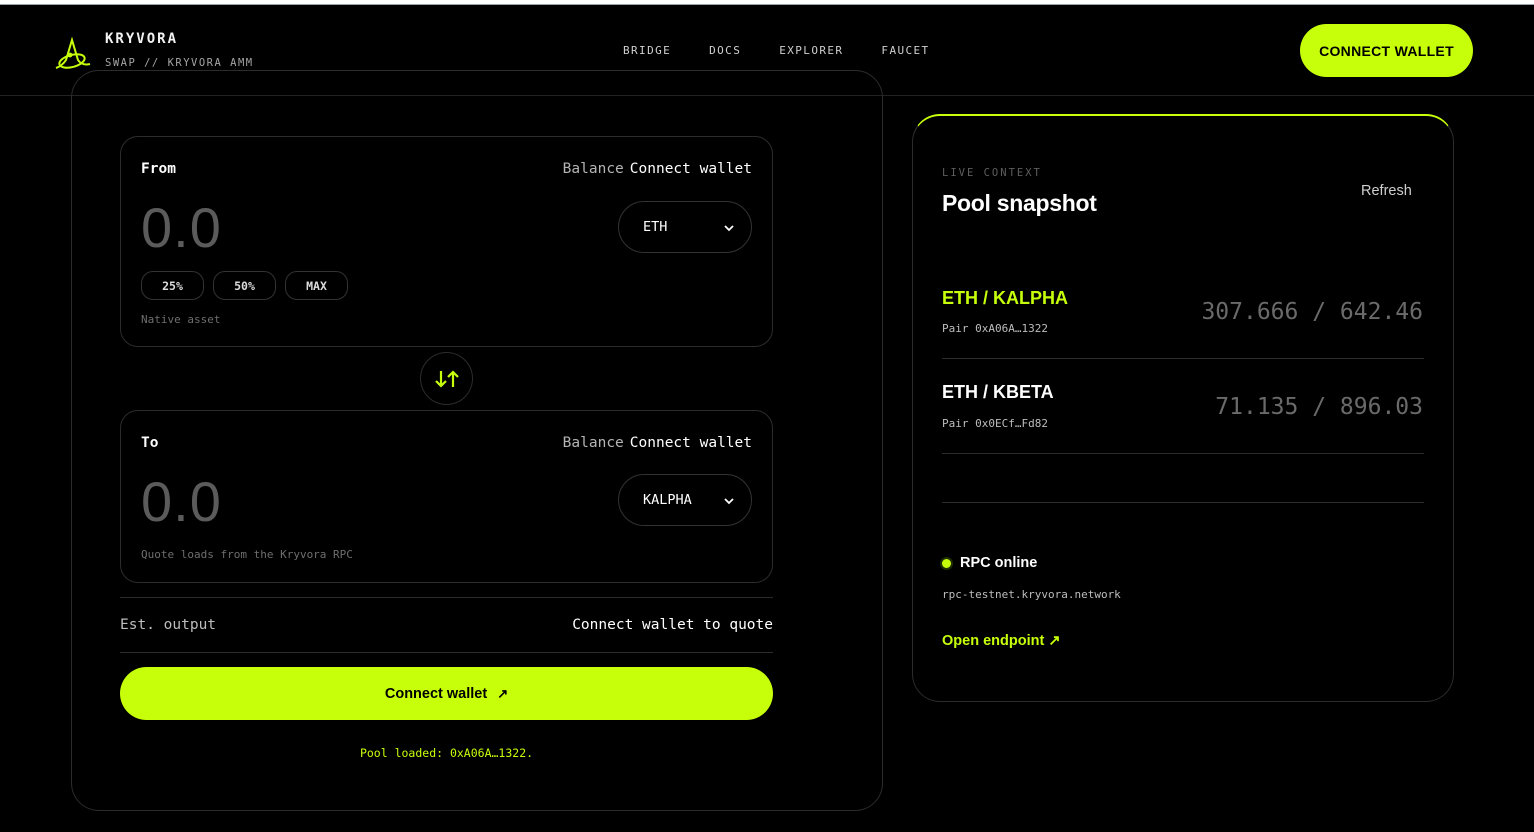 This screenshot has height=832, width=1534. What do you see at coordinates (172, 285) in the screenshot?
I see `percent-25-button: 25%` at bounding box center [172, 285].